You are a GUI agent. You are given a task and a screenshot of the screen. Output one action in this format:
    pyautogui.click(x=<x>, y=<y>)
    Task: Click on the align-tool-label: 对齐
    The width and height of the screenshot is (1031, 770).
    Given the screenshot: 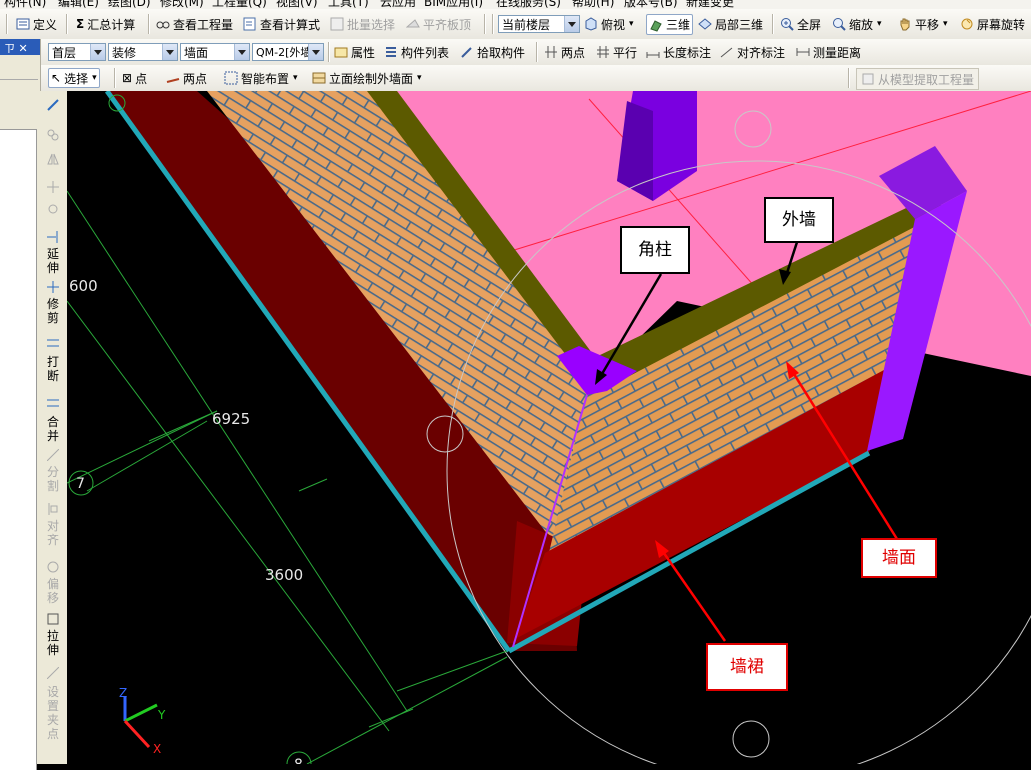 What is the action you would take?
    pyautogui.click(x=53, y=533)
    